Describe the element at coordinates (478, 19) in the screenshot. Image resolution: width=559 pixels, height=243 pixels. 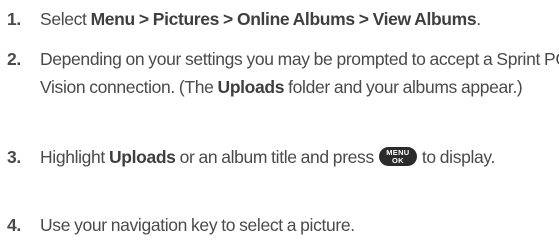
I see `step-text-part: .` at that location.